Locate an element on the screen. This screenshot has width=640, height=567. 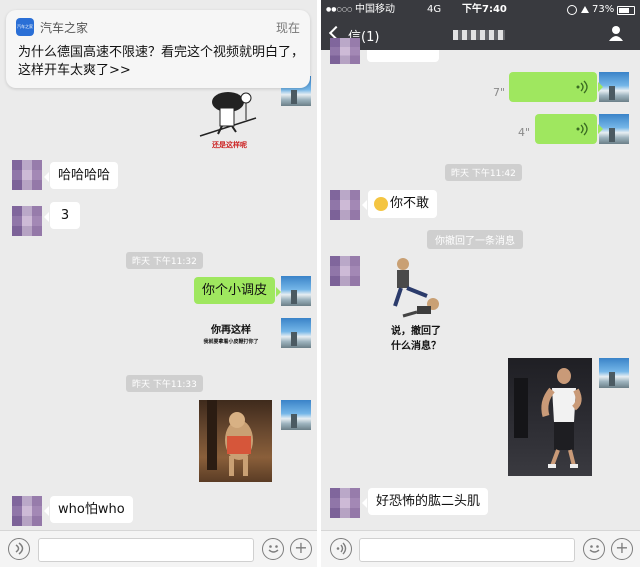
sticker-caption-top: 还是这样呢 is located at coordinates (229, 145).